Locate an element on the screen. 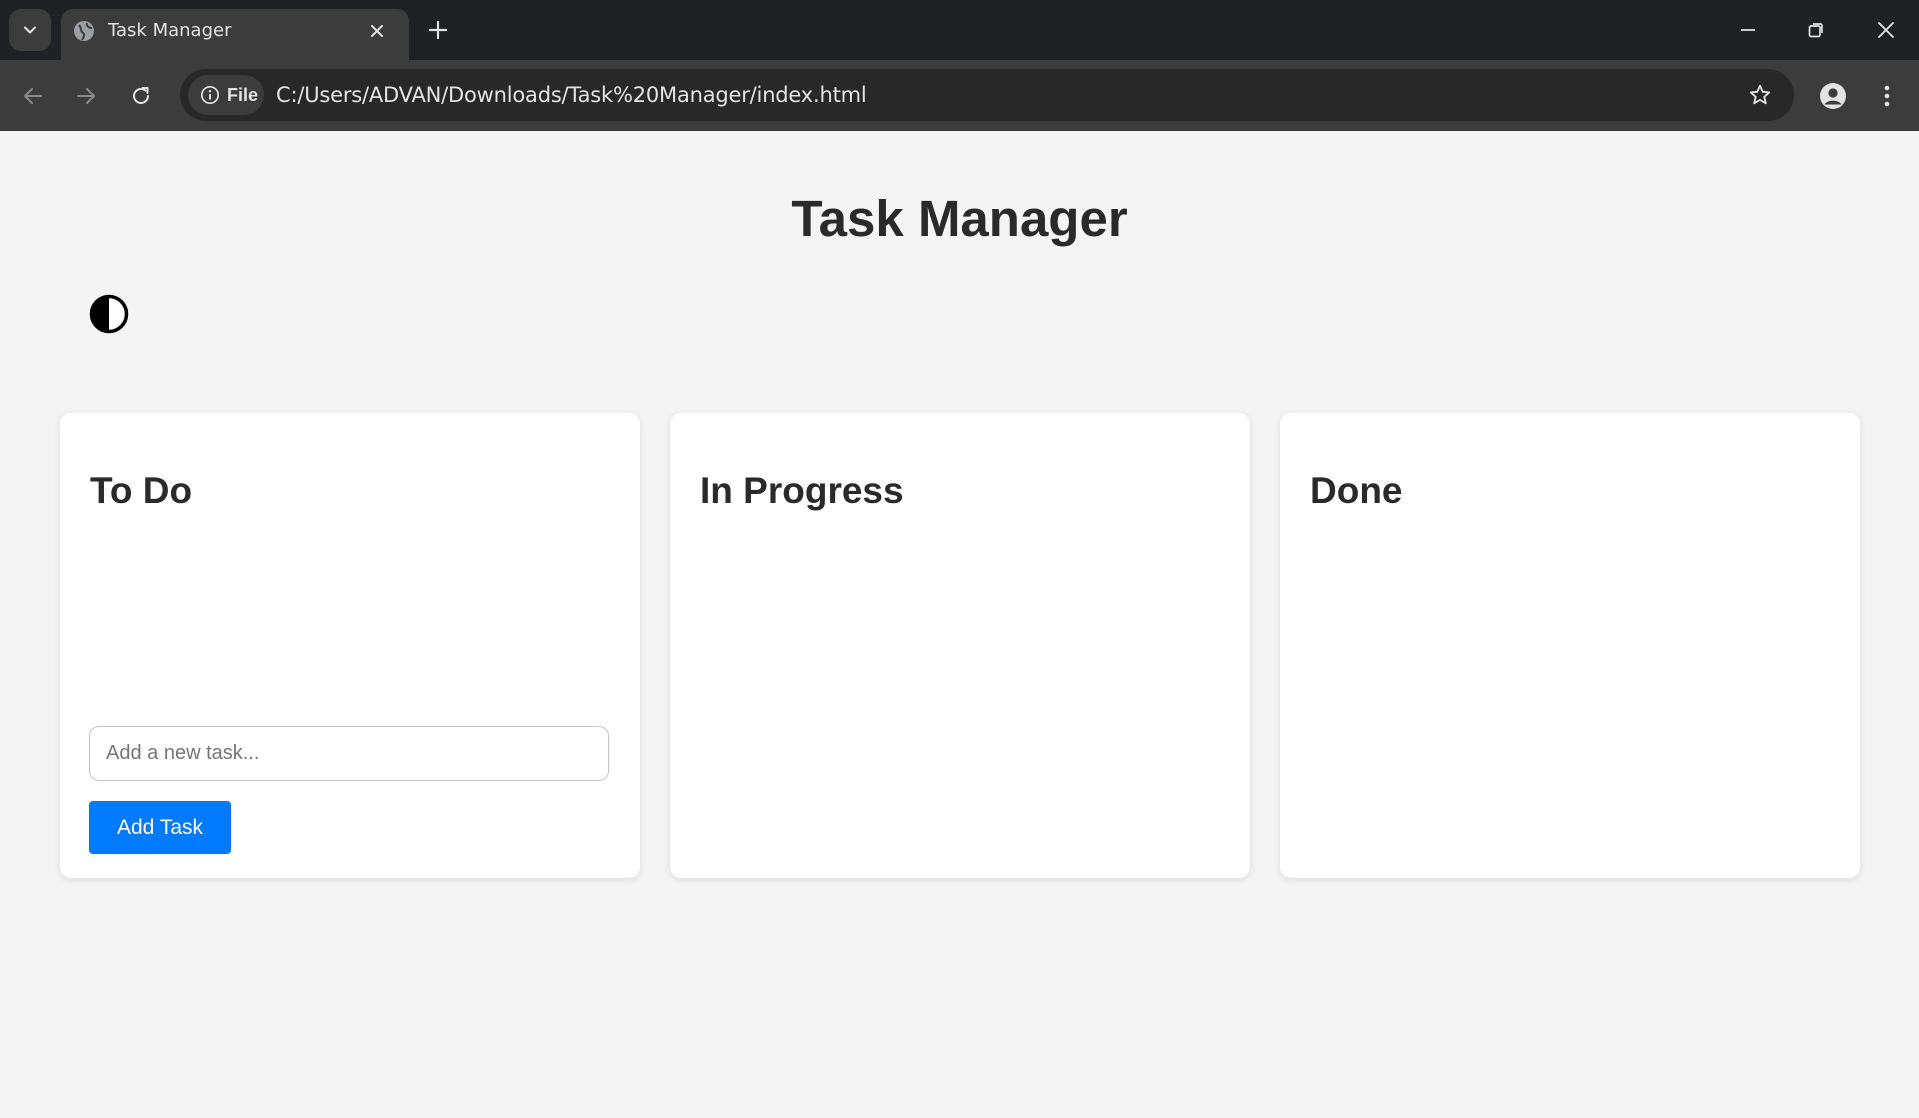 This screenshot has width=1919, height=1118. column-title: To Do is located at coordinates (141, 490).